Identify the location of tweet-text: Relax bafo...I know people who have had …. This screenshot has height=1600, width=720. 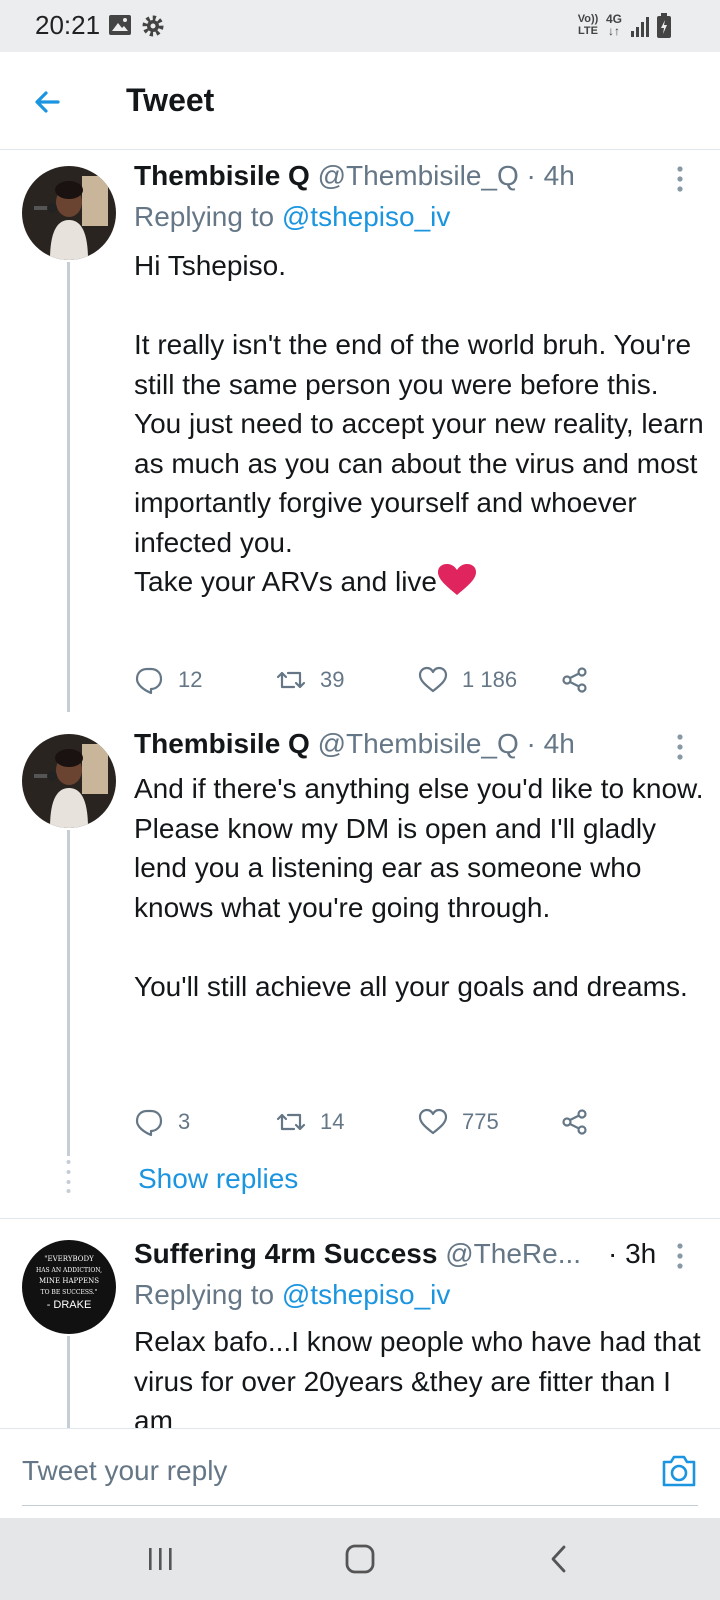
(417, 1377).